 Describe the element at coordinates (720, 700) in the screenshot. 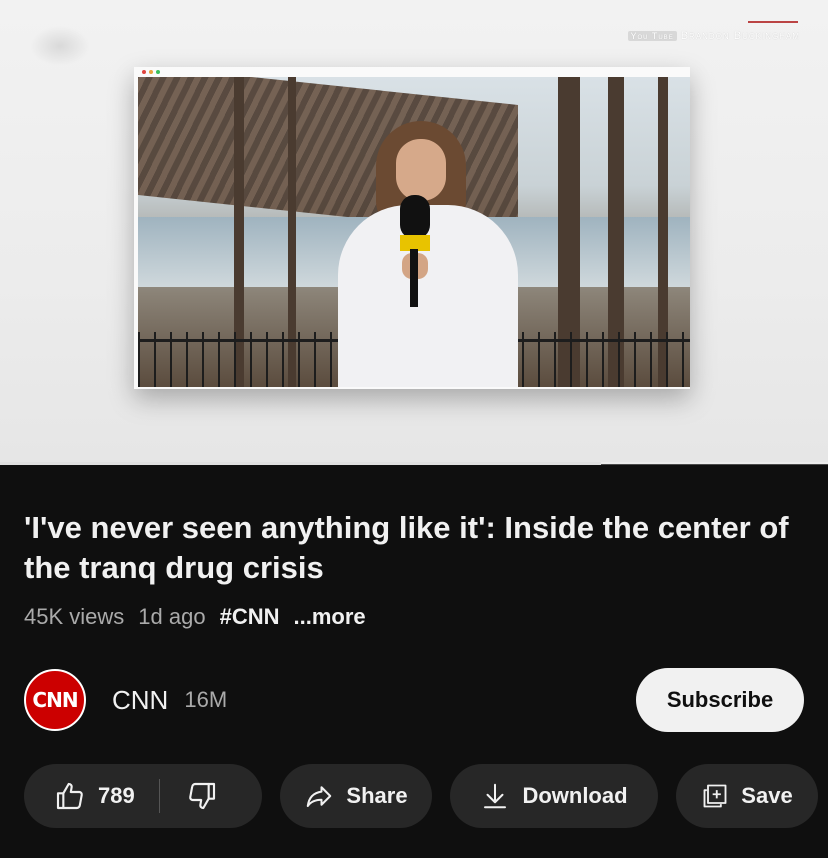

I see `subscribe-button: Subscribe` at that location.